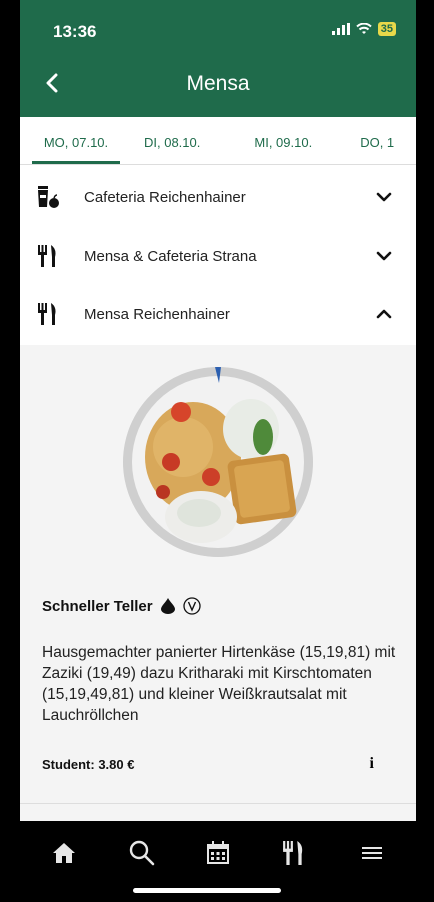 The image size is (434, 902). Describe the element at coordinates (218, 141) in the screenshot. I see `date-tabs: MO, 07.10. DI, 08.10. MI, 09.10. DO, 1` at that location.